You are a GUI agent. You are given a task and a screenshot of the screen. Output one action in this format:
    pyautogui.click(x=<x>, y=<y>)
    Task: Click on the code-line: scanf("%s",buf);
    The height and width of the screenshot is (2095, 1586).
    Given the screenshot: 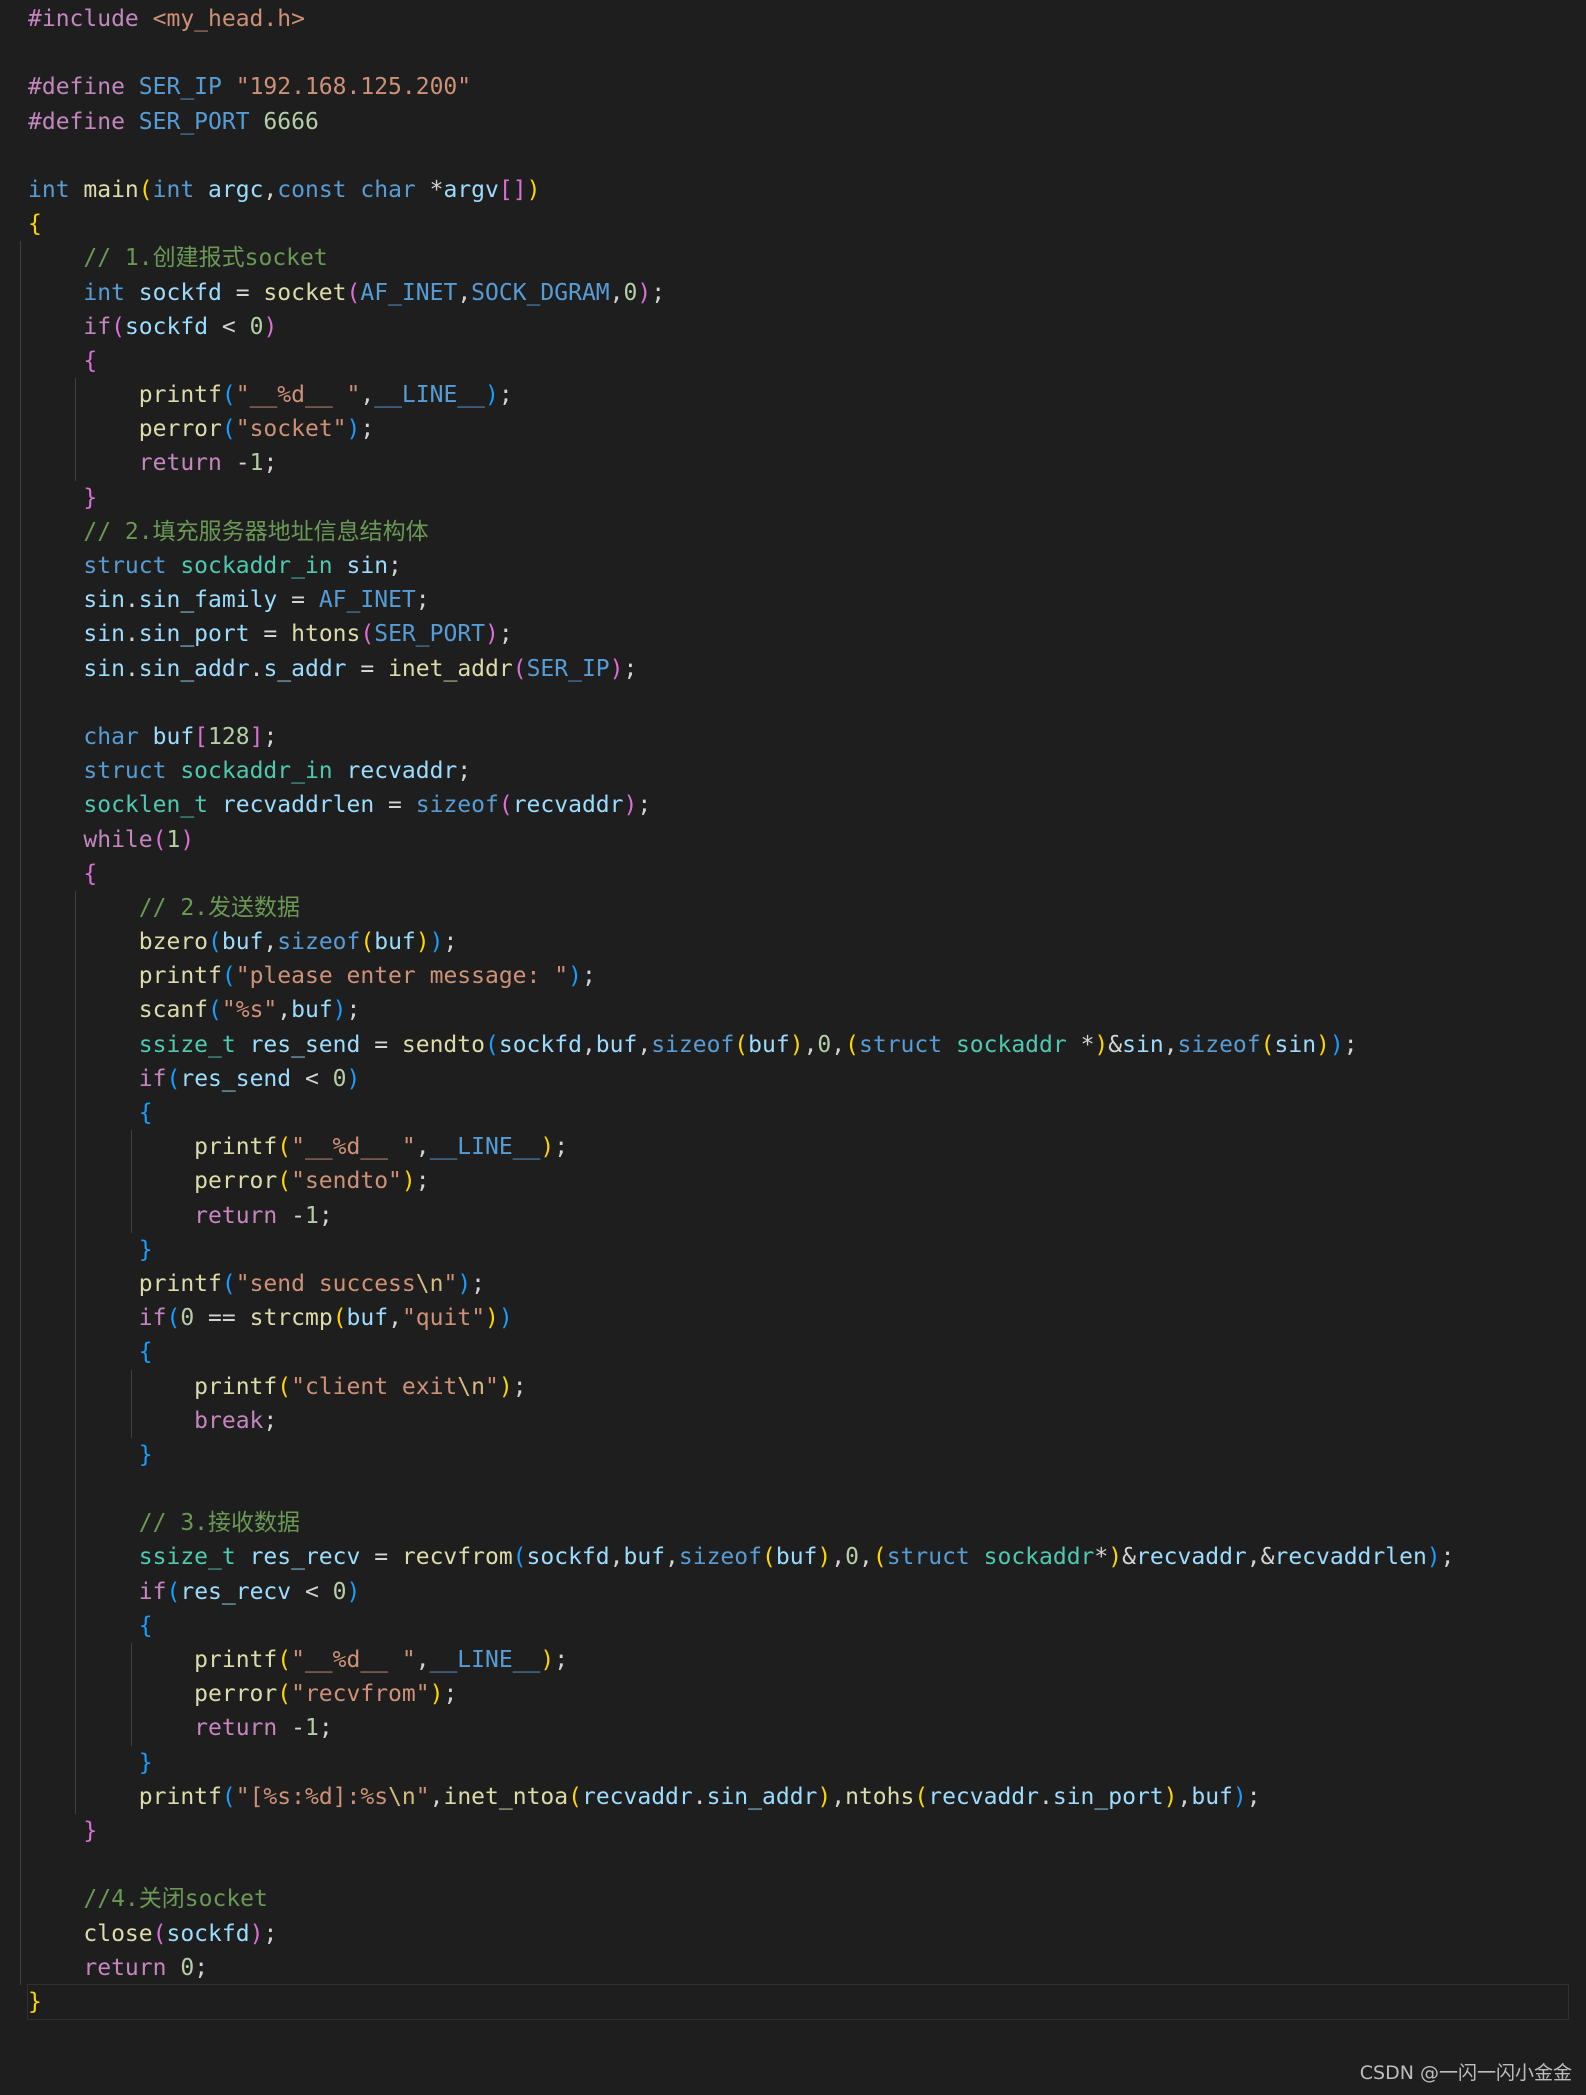 What is the action you would take?
    pyautogui.click(x=794, y=1010)
    